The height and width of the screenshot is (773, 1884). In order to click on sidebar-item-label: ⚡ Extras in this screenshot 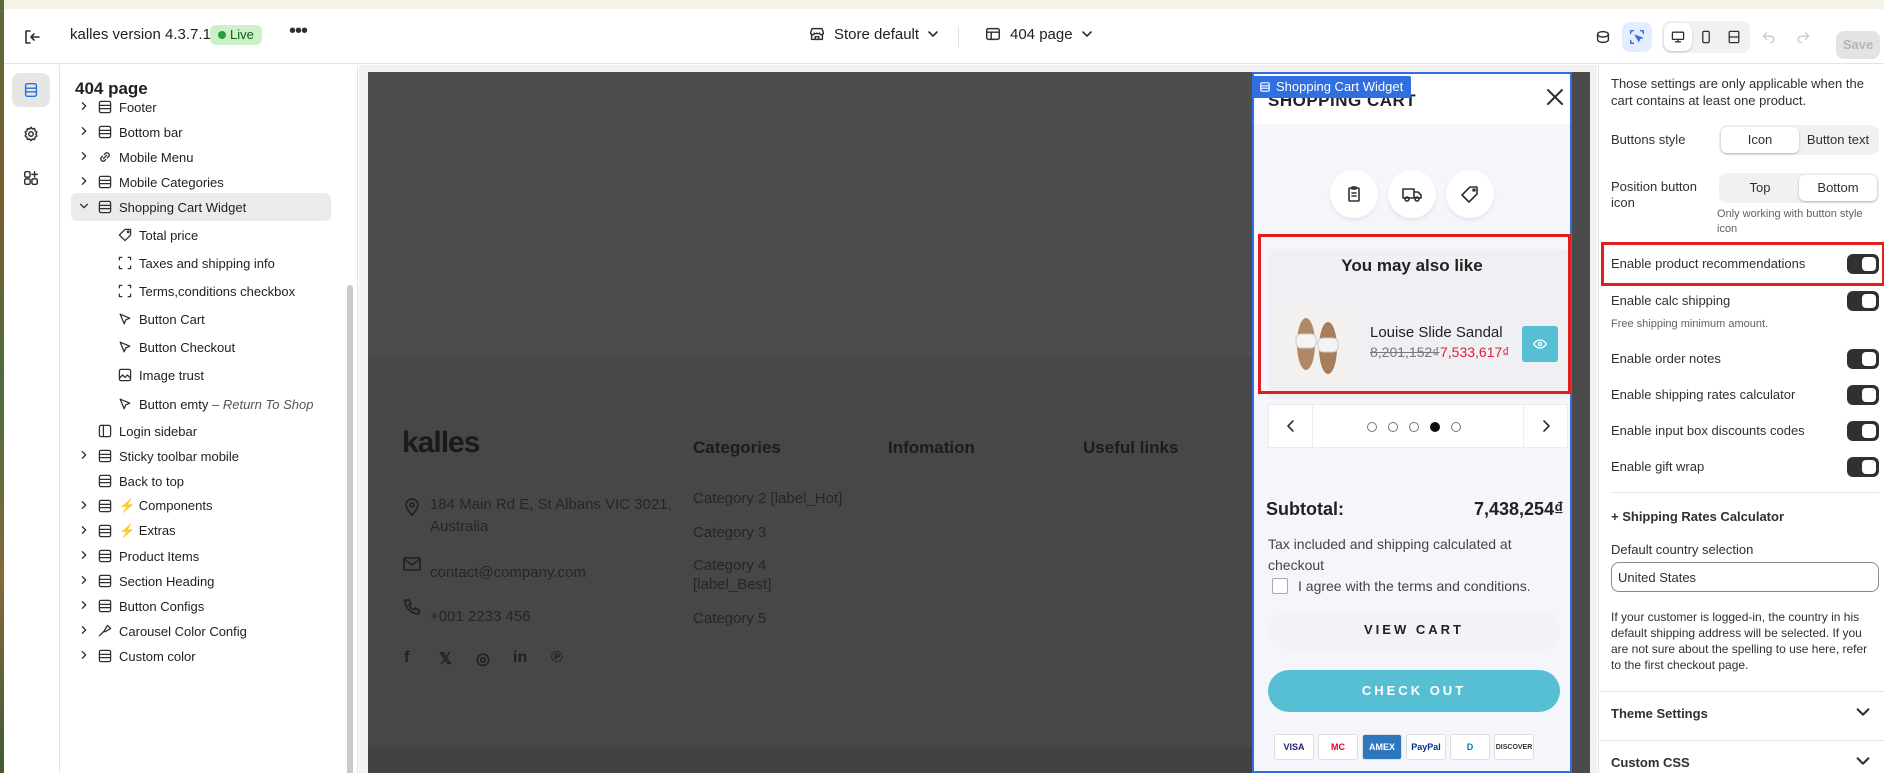, I will do `click(147, 530)`.